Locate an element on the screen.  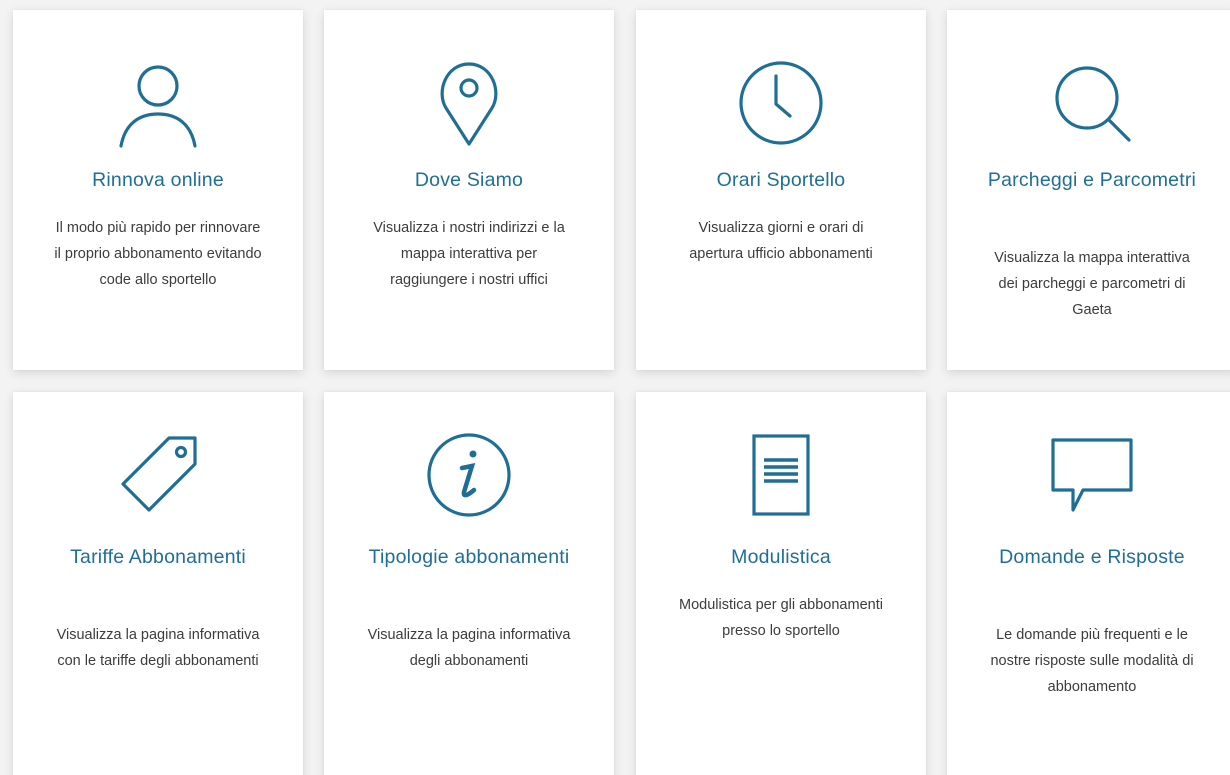
card-title: Orari Sportello is located at coordinates (781, 180).